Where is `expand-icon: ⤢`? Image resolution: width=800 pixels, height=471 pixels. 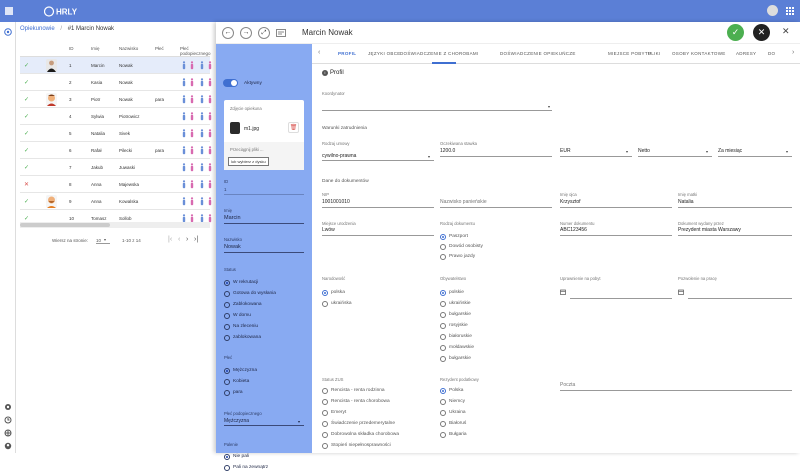
expand-icon: ⤢ is located at coordinates (264, 33).